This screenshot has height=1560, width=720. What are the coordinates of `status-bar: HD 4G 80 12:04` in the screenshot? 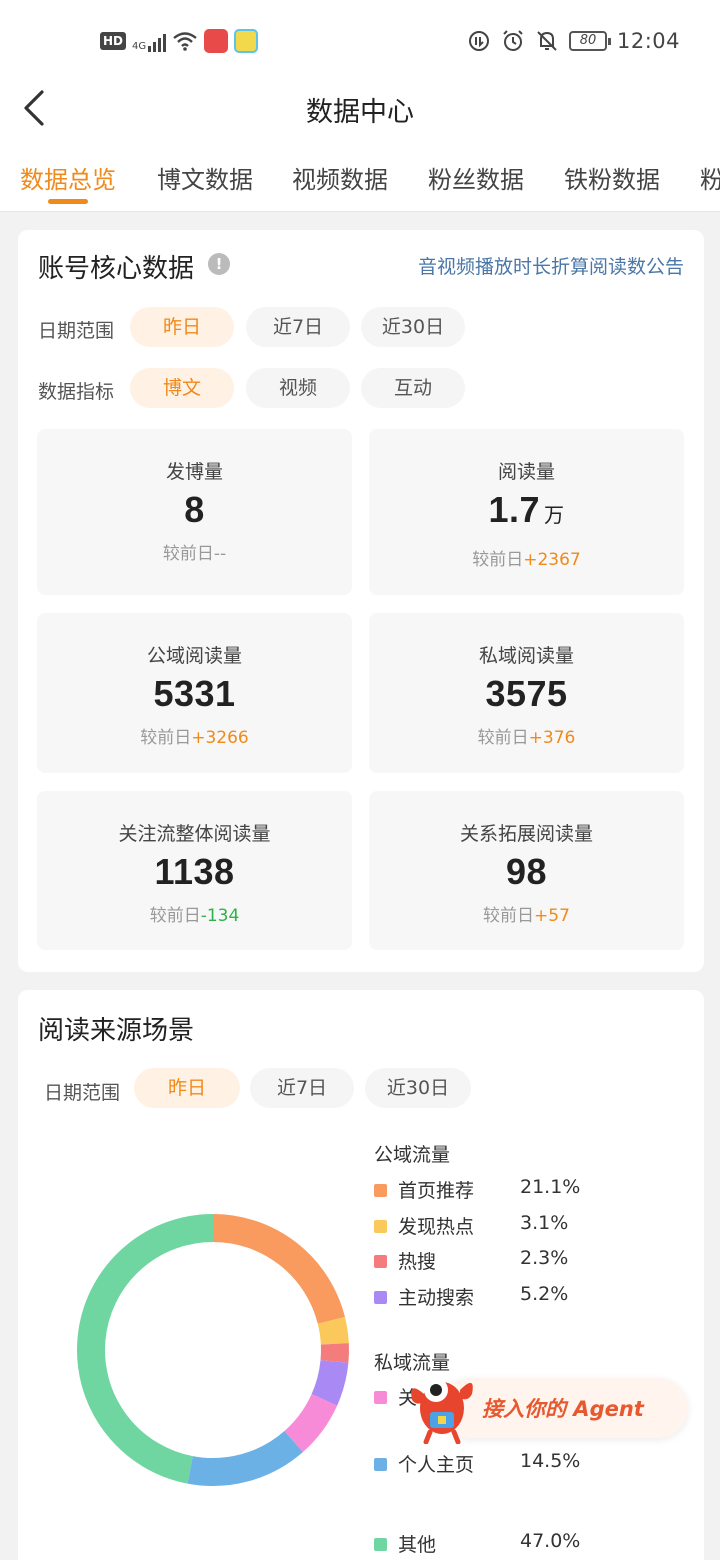 It's located at (360, 42).